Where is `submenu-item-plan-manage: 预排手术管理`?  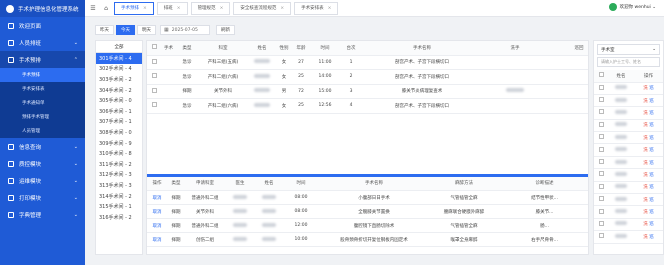 submenu-item-plan-manage: 预排手术管理 is located at coordinates (42, 117).